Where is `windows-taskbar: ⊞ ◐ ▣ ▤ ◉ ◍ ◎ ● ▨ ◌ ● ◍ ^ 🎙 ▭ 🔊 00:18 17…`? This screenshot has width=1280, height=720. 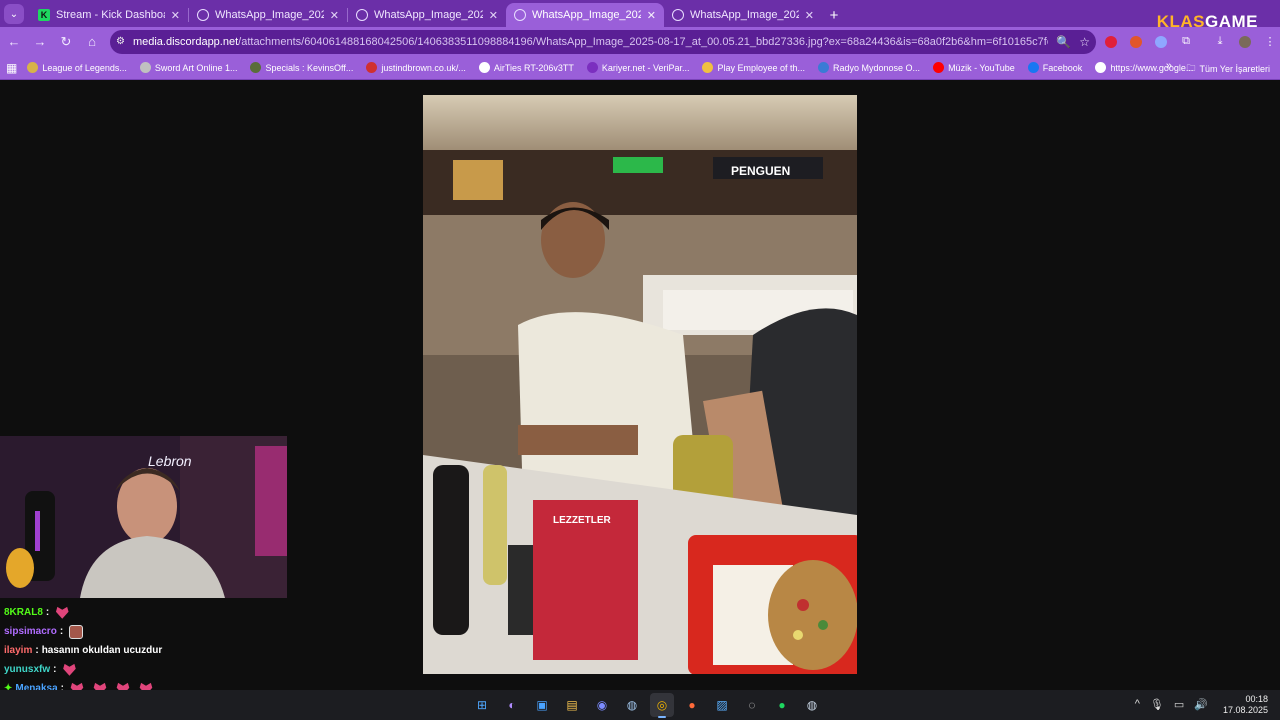
windows-taskbar: ⊞ ◐ ▣ ▤ ◉ ◍ ◎ ● ▨ ◌ ● ◍ ^ 🎙 ▭ 🔊 00:18 17… is located at coordinates (640, 705).